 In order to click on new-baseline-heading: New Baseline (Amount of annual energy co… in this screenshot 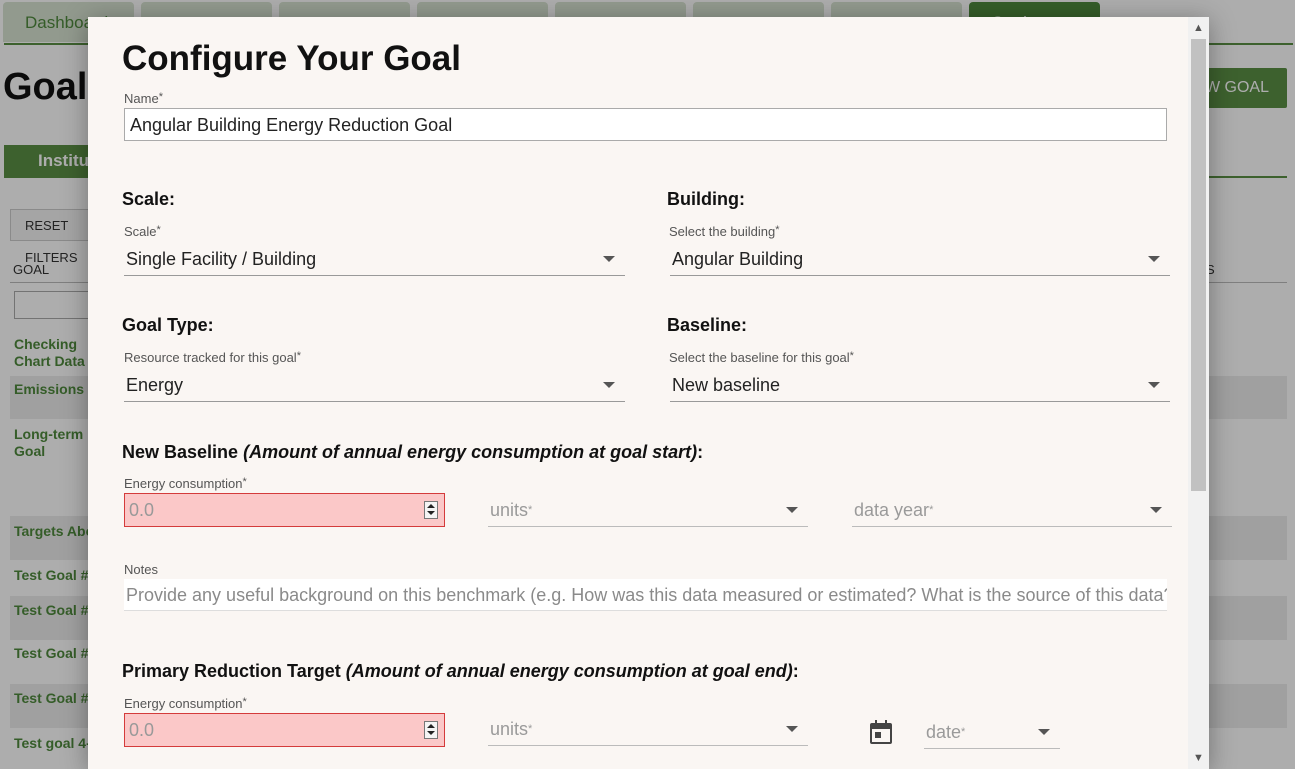, I will do `click(413, 452)`.